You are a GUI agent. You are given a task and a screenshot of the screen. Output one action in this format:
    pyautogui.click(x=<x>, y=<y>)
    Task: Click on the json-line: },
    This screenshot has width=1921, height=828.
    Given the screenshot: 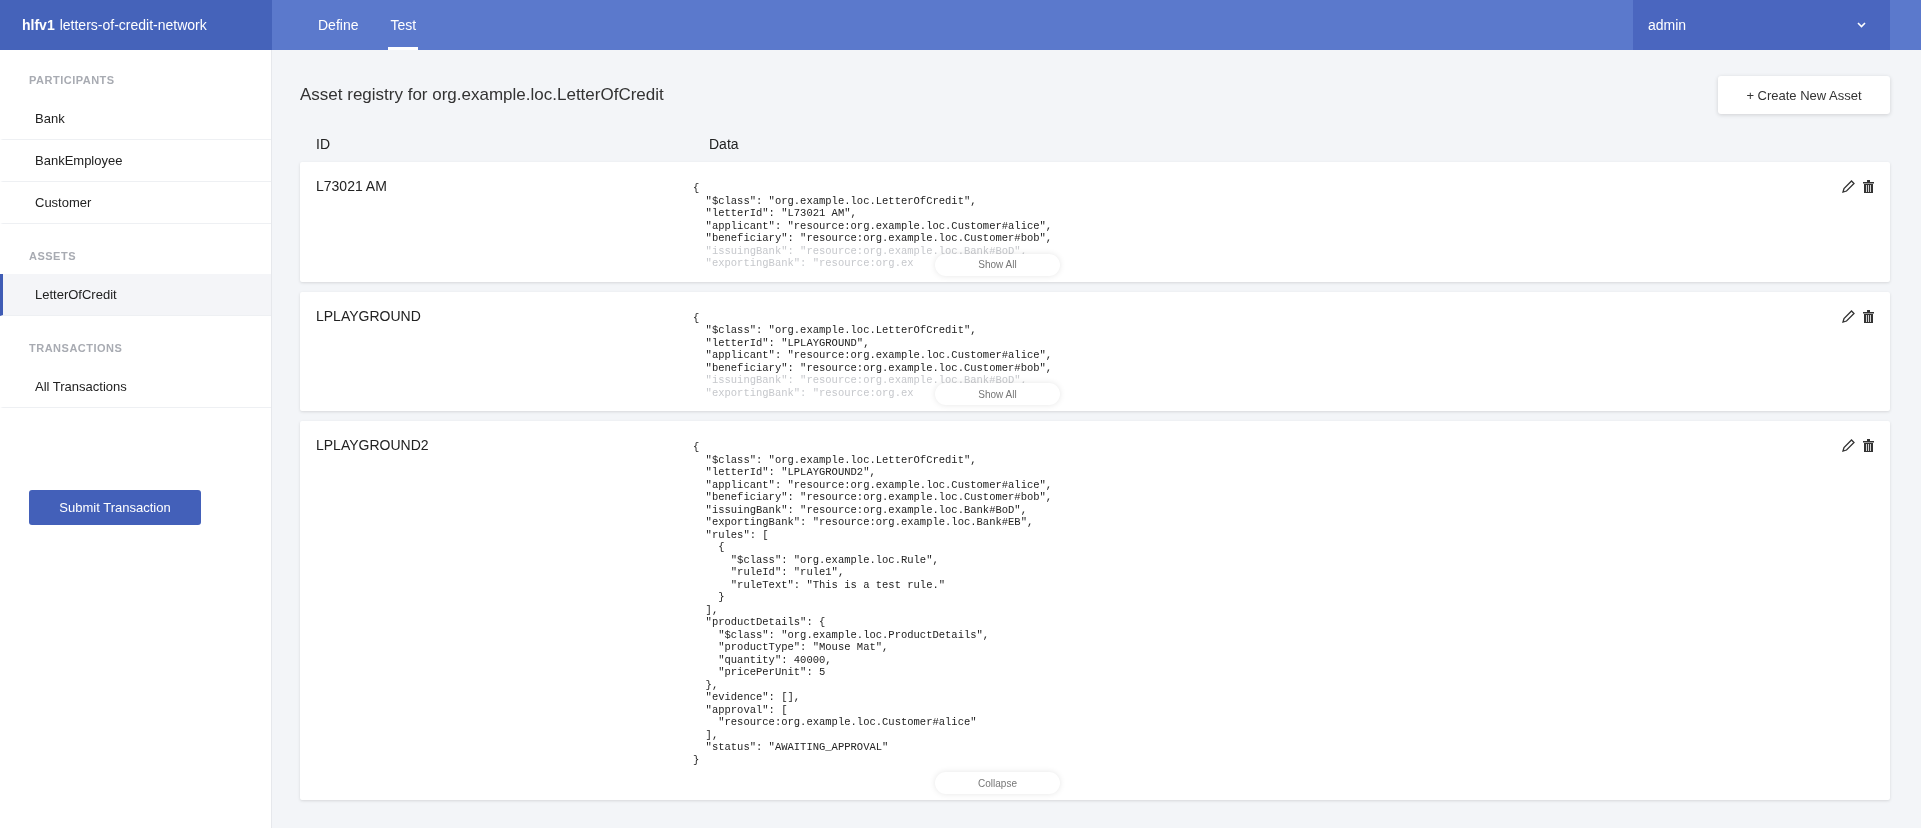 What is the action you would take?
    pyautogui.click(x=711, y=684)
    